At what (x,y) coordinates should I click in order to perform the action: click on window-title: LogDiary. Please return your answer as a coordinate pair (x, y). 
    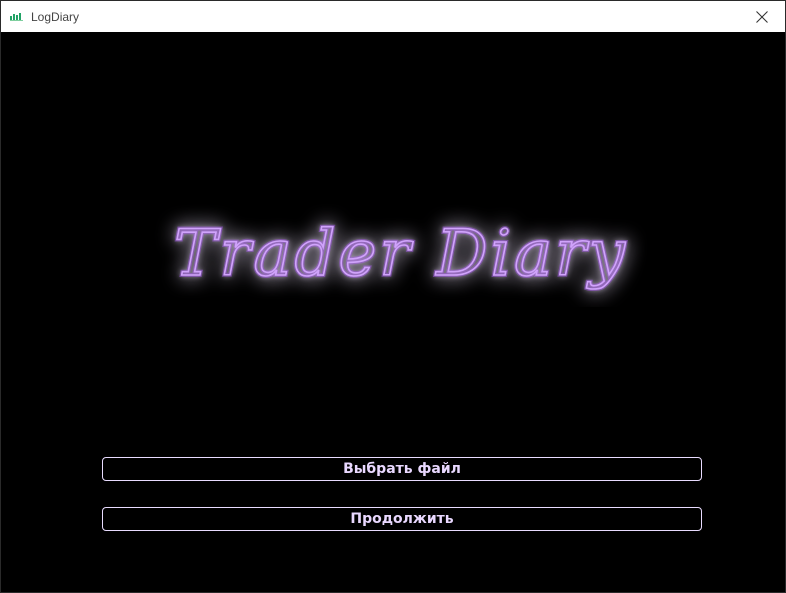
    Looking at the image, I should click on (55, 17).